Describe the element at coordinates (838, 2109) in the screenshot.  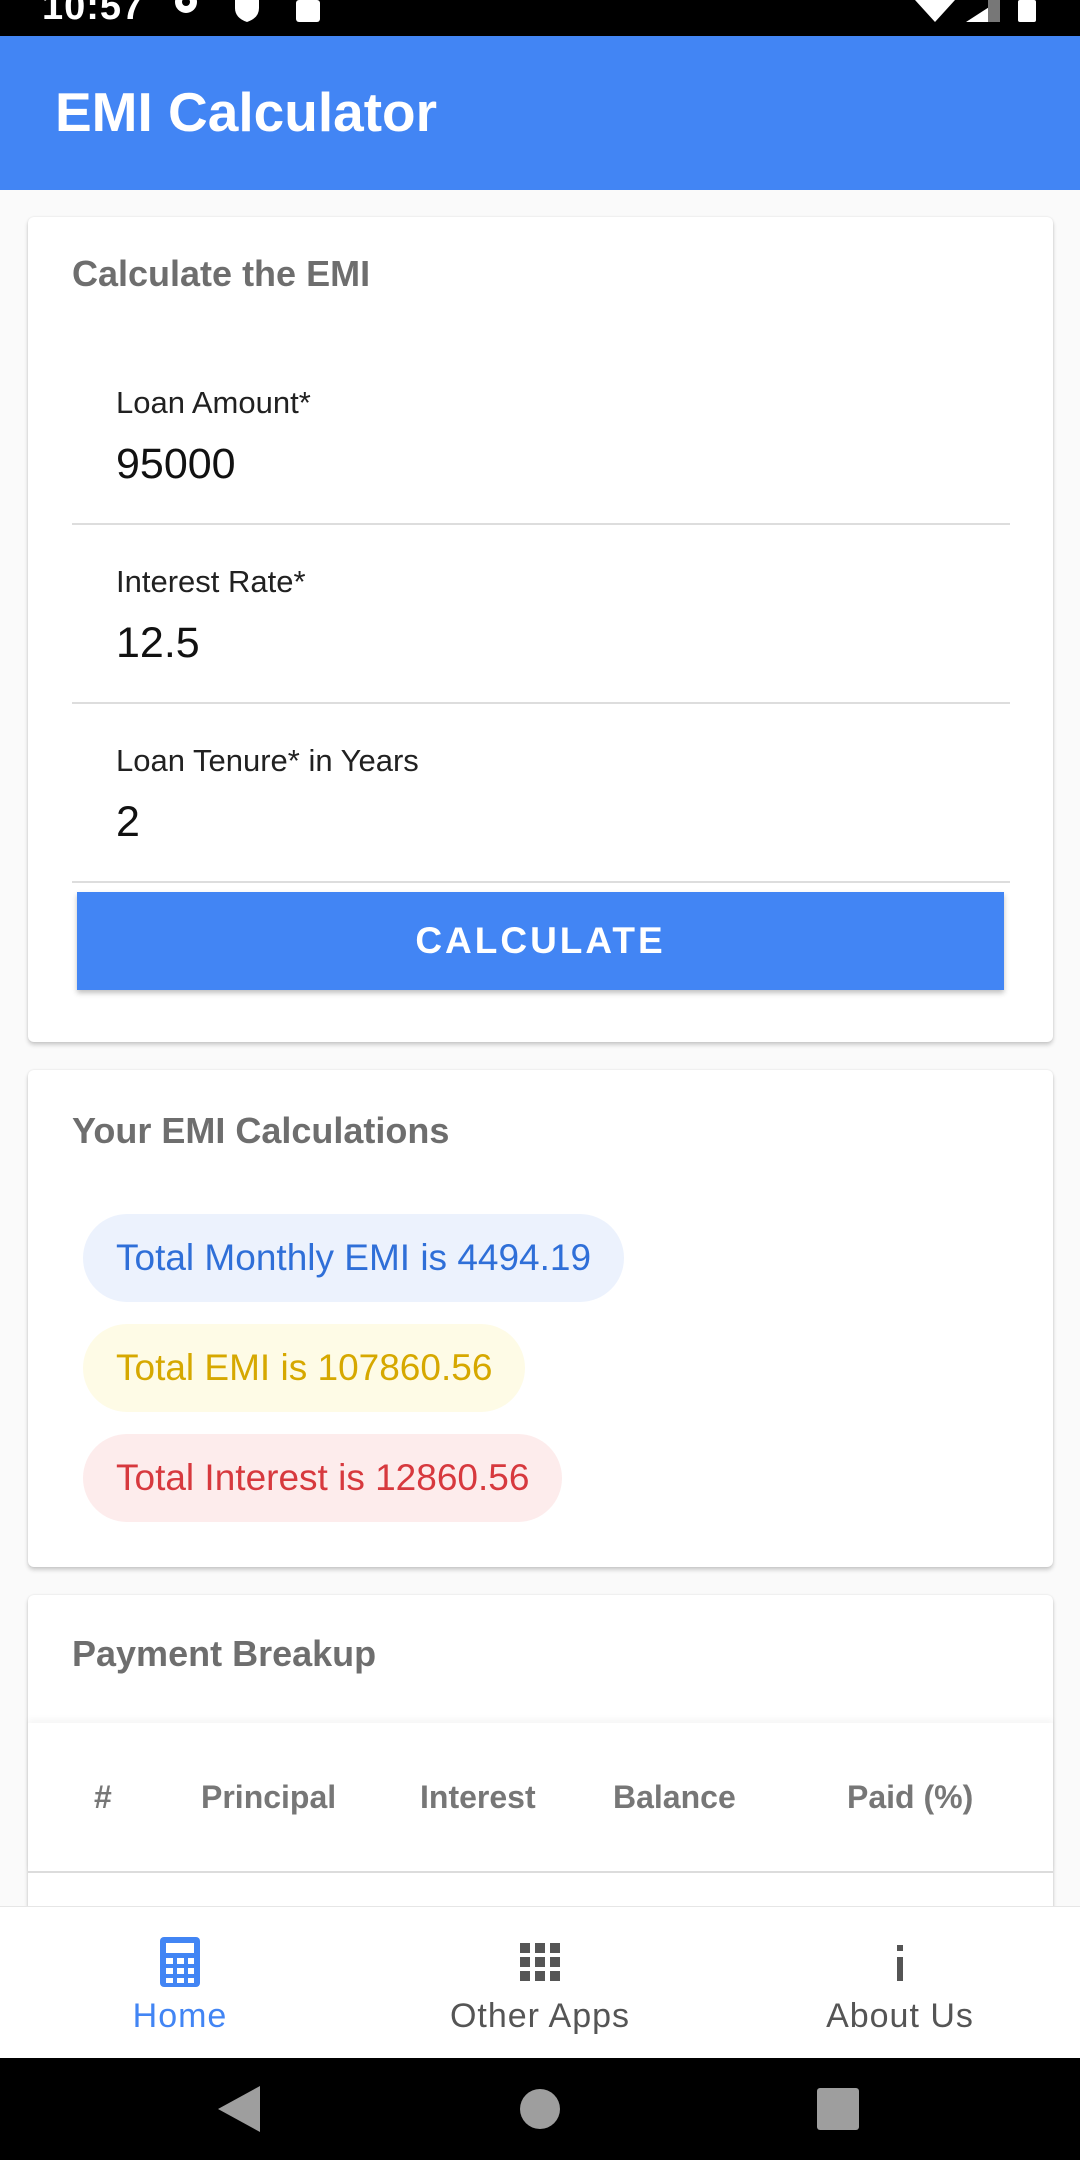
I see `recents-square-icon` at that location.